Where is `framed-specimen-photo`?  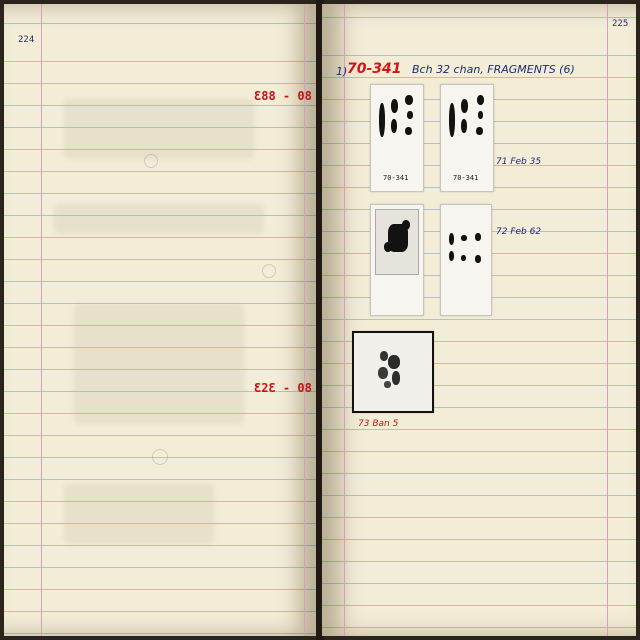 framed-specimen-photo is located at coordinates (393, 372).